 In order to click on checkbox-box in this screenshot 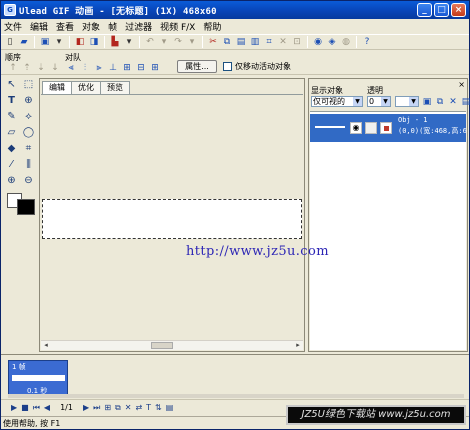, I will do `click(227, 66)`.